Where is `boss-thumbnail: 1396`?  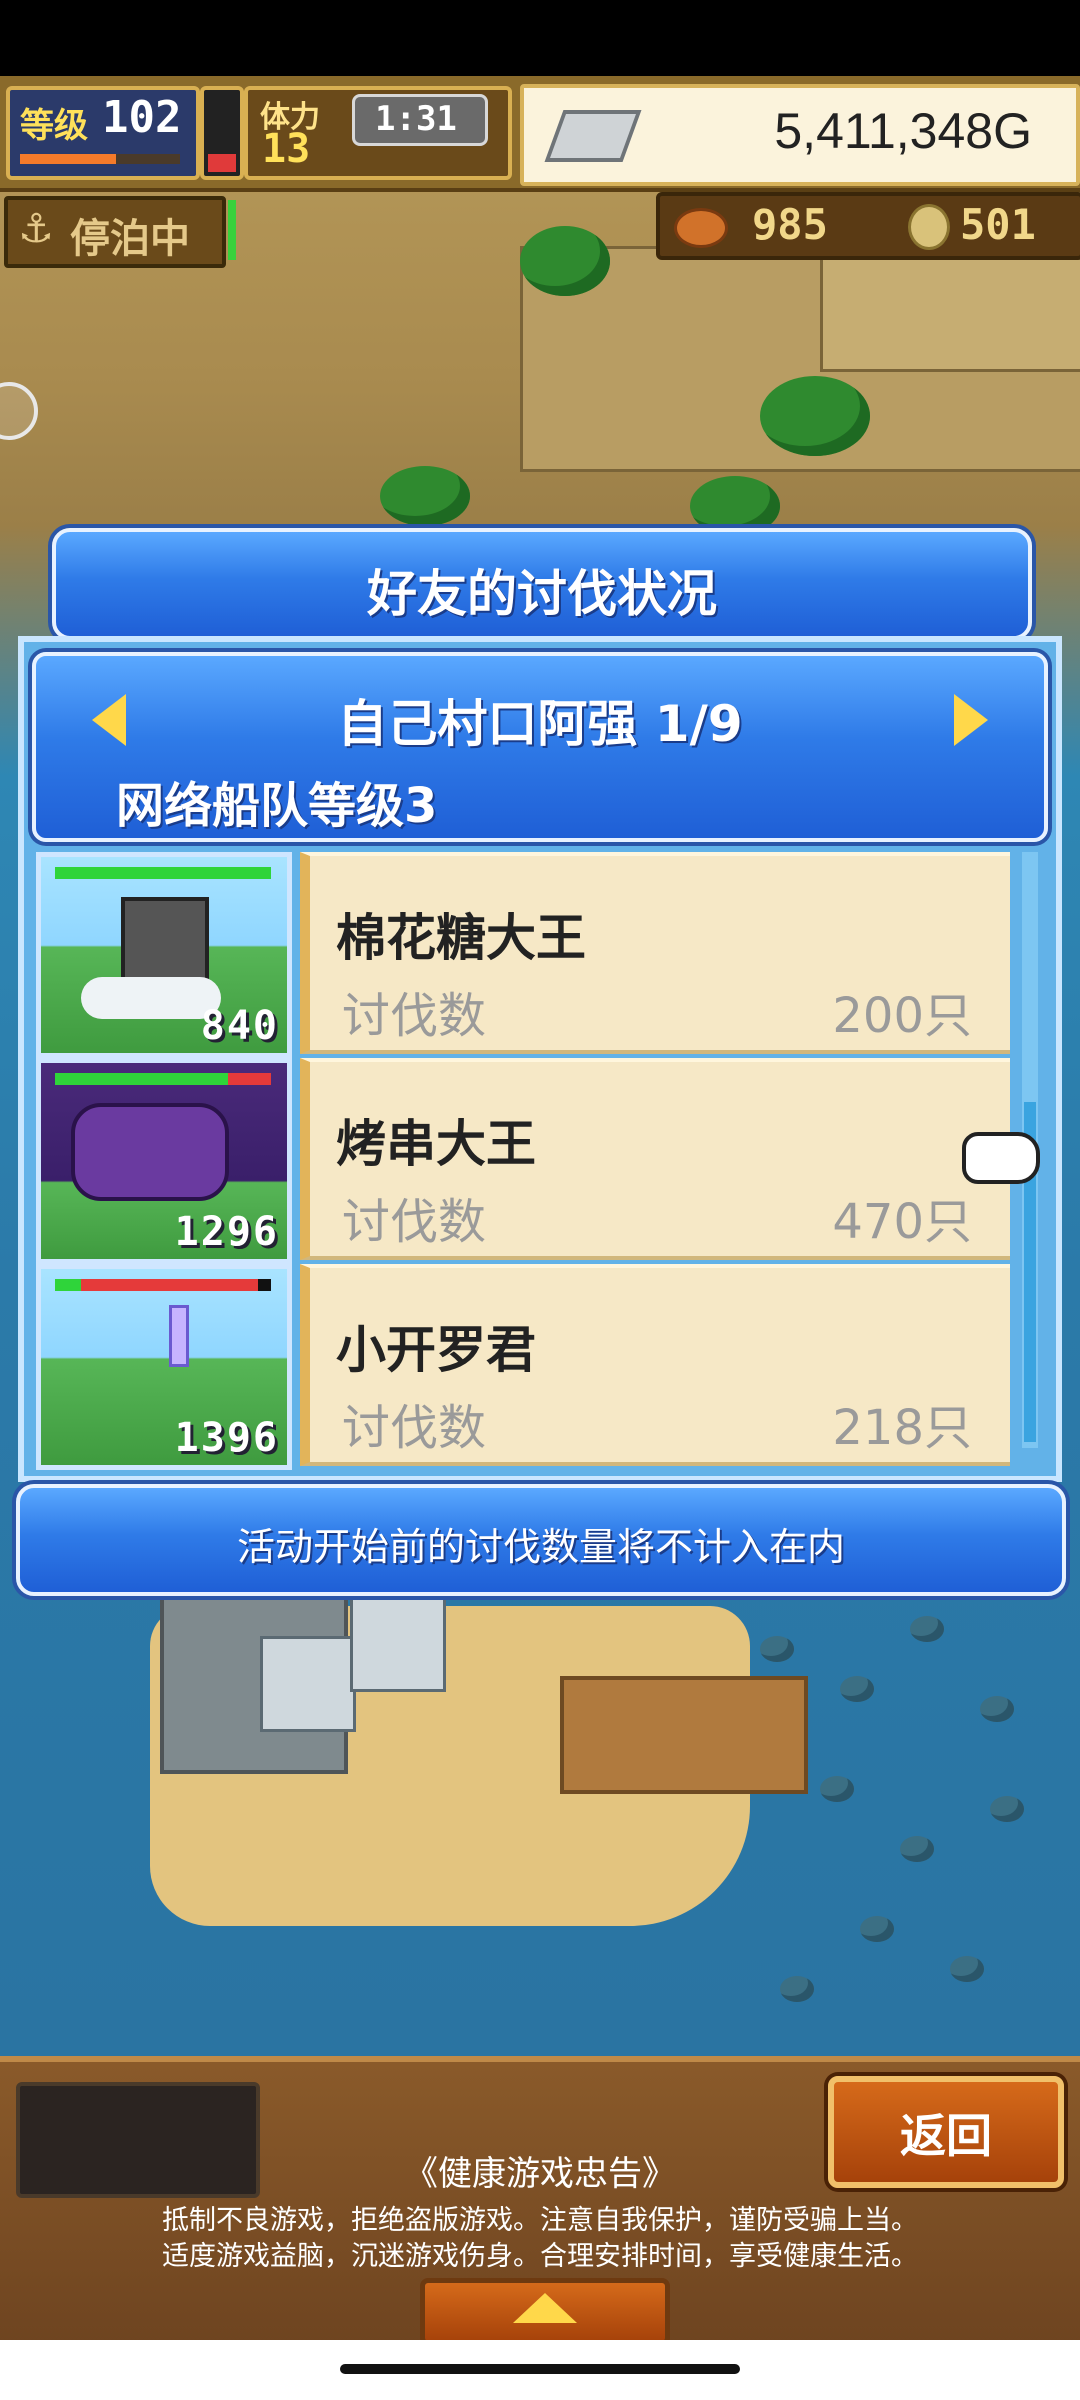
boss-thumbnail: 1396 is located at coordinates (164, 1367).